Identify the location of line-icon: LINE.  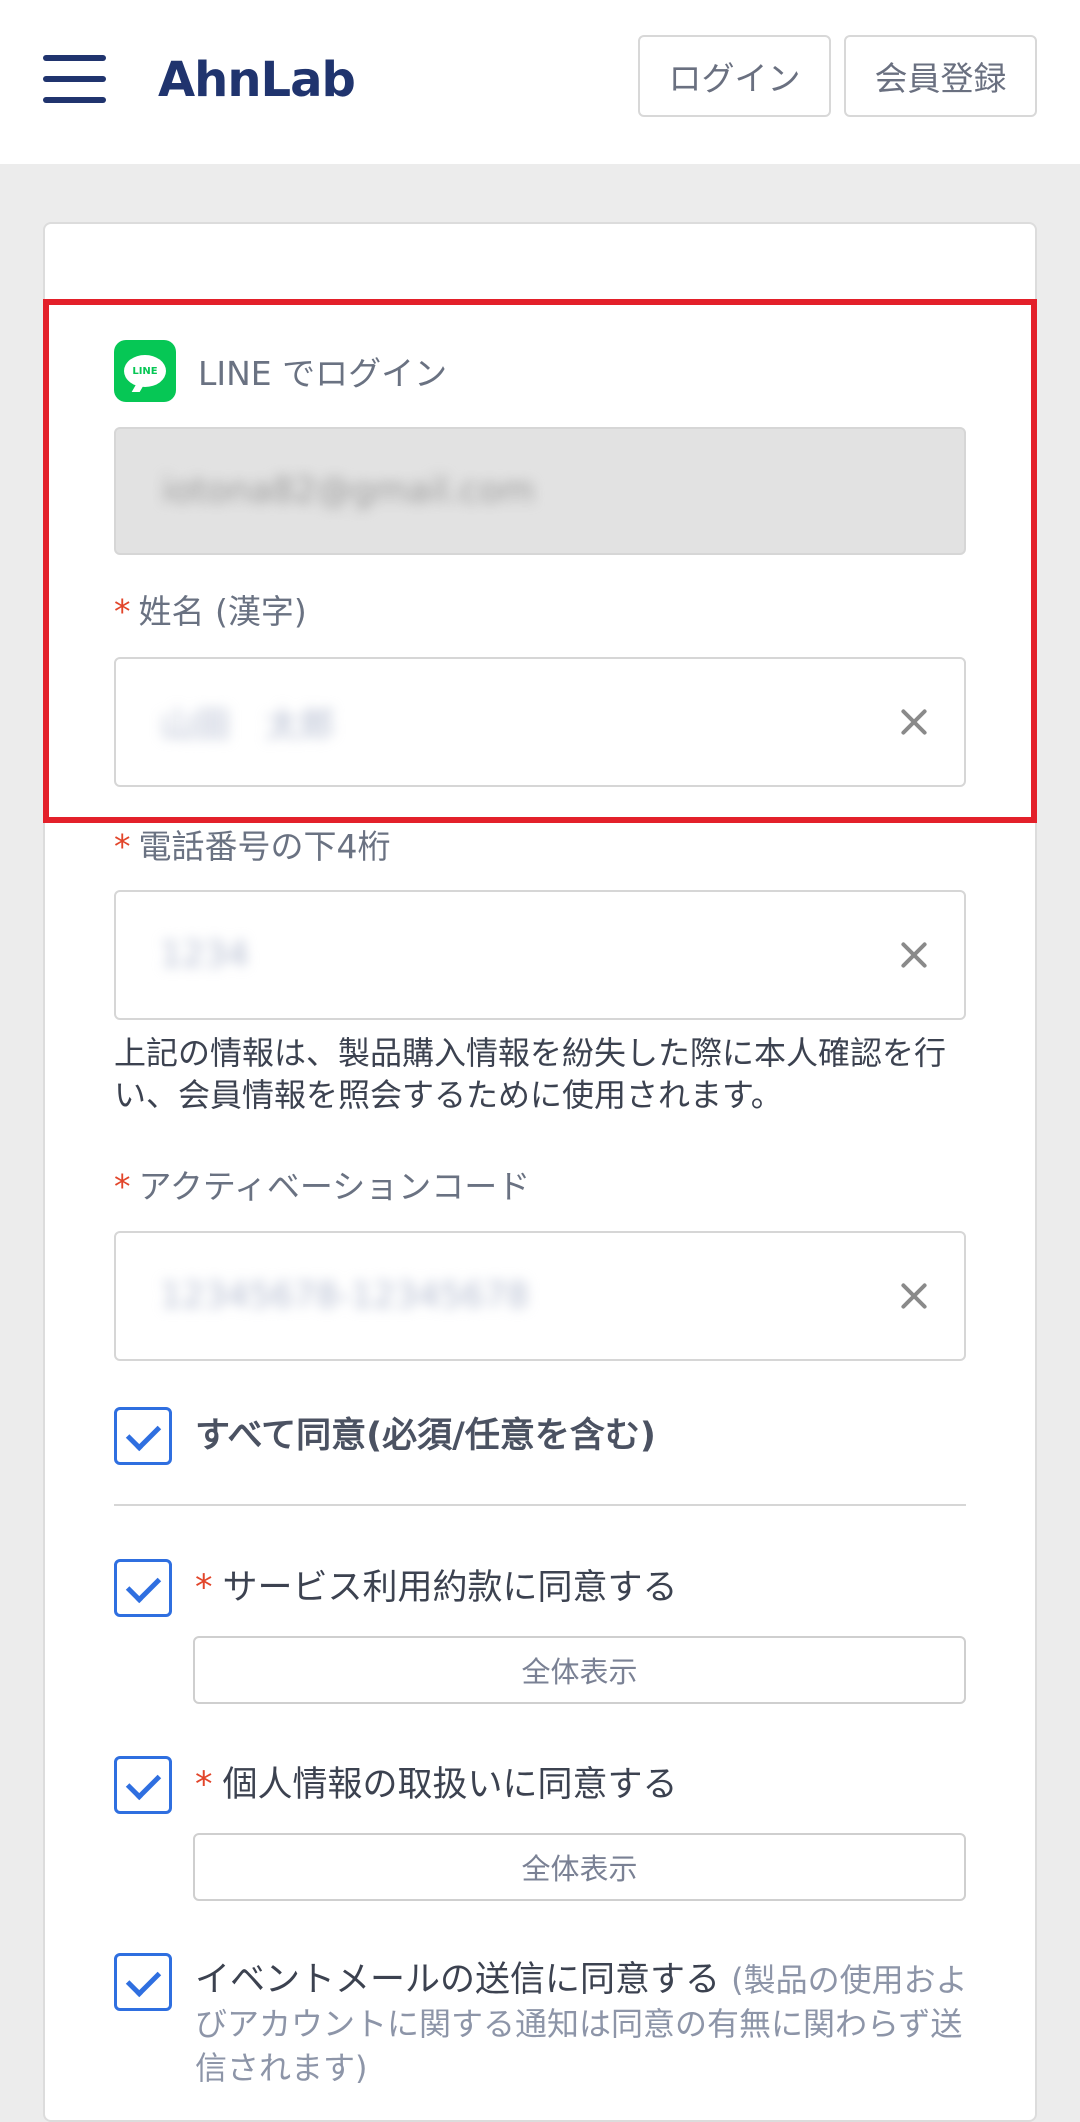
(145, 371).